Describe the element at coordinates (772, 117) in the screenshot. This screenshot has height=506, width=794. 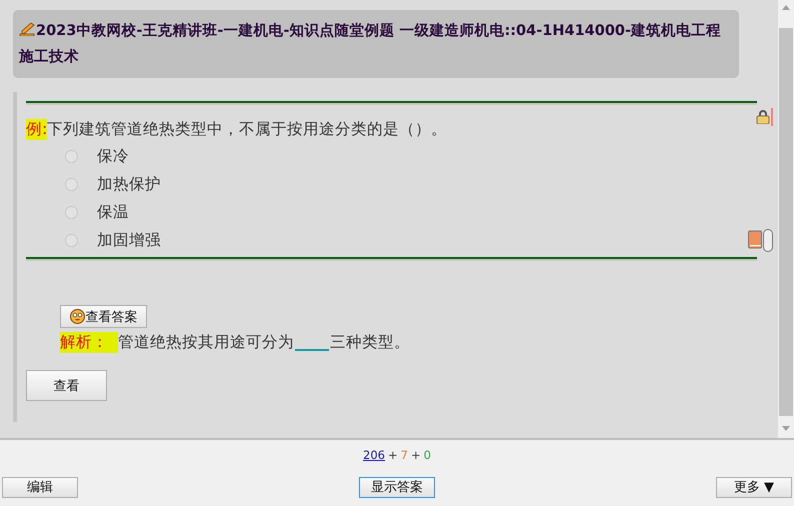
I see `marker-line-icon` at that location.